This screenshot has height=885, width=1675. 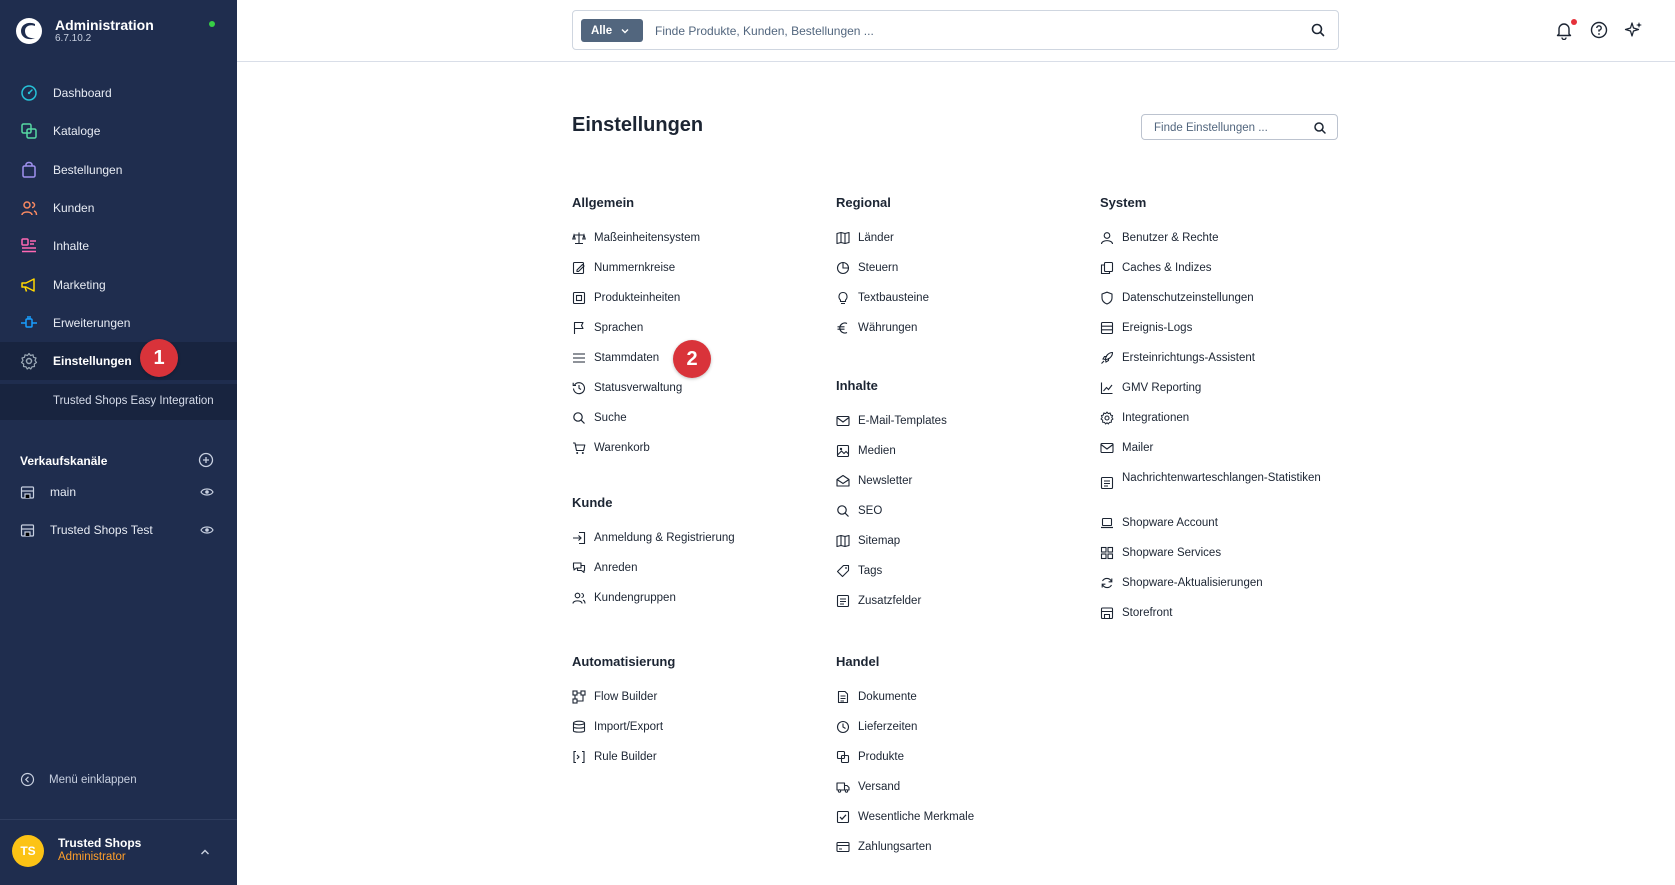 What do you see at coordinates (1225, 275) in the screenshot?
I see `setting-caches-indizes: Caches & Indizes` at bounding box center [1225, 275].